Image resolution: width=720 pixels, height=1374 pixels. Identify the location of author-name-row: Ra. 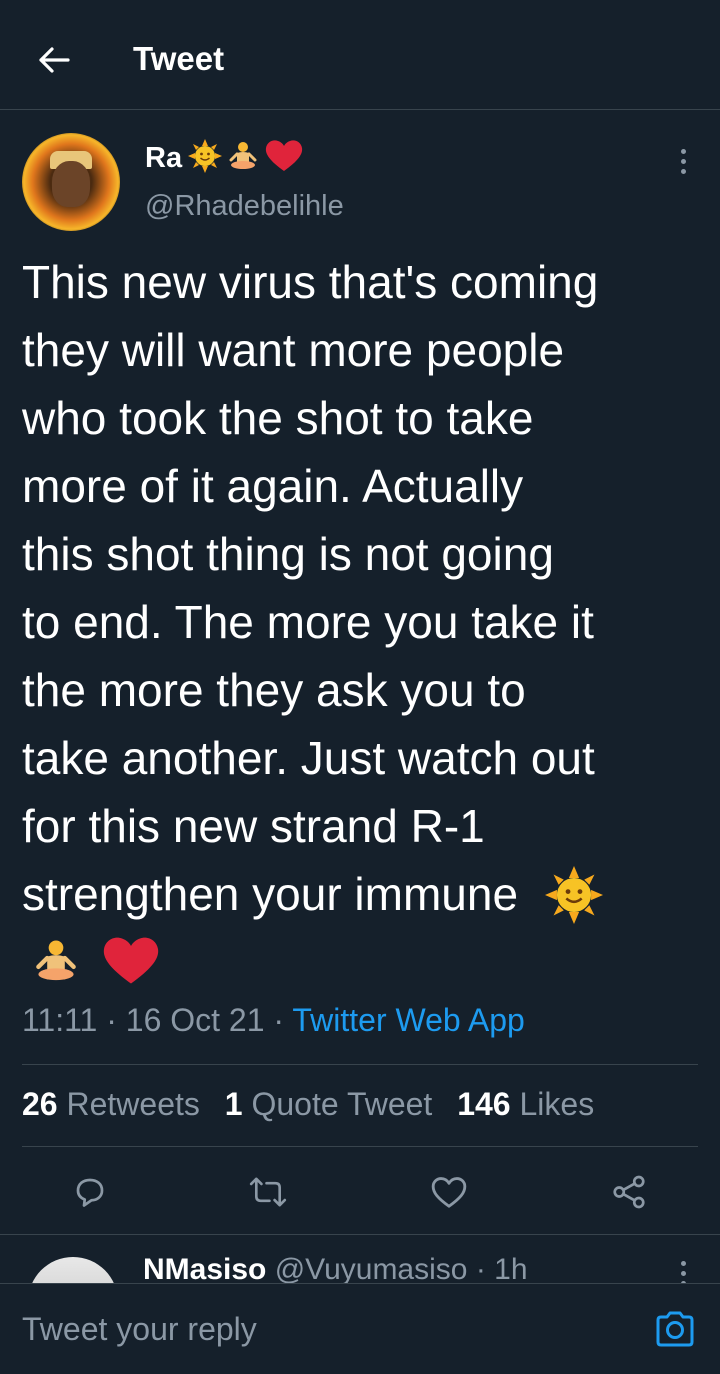
(224, 158).